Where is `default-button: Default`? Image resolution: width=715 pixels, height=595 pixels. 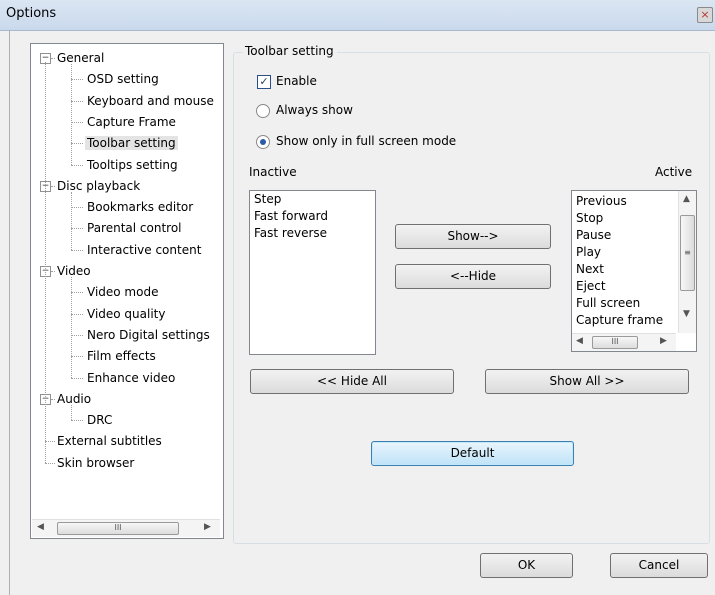
default-button: Default is located at coordinates (472, 453).